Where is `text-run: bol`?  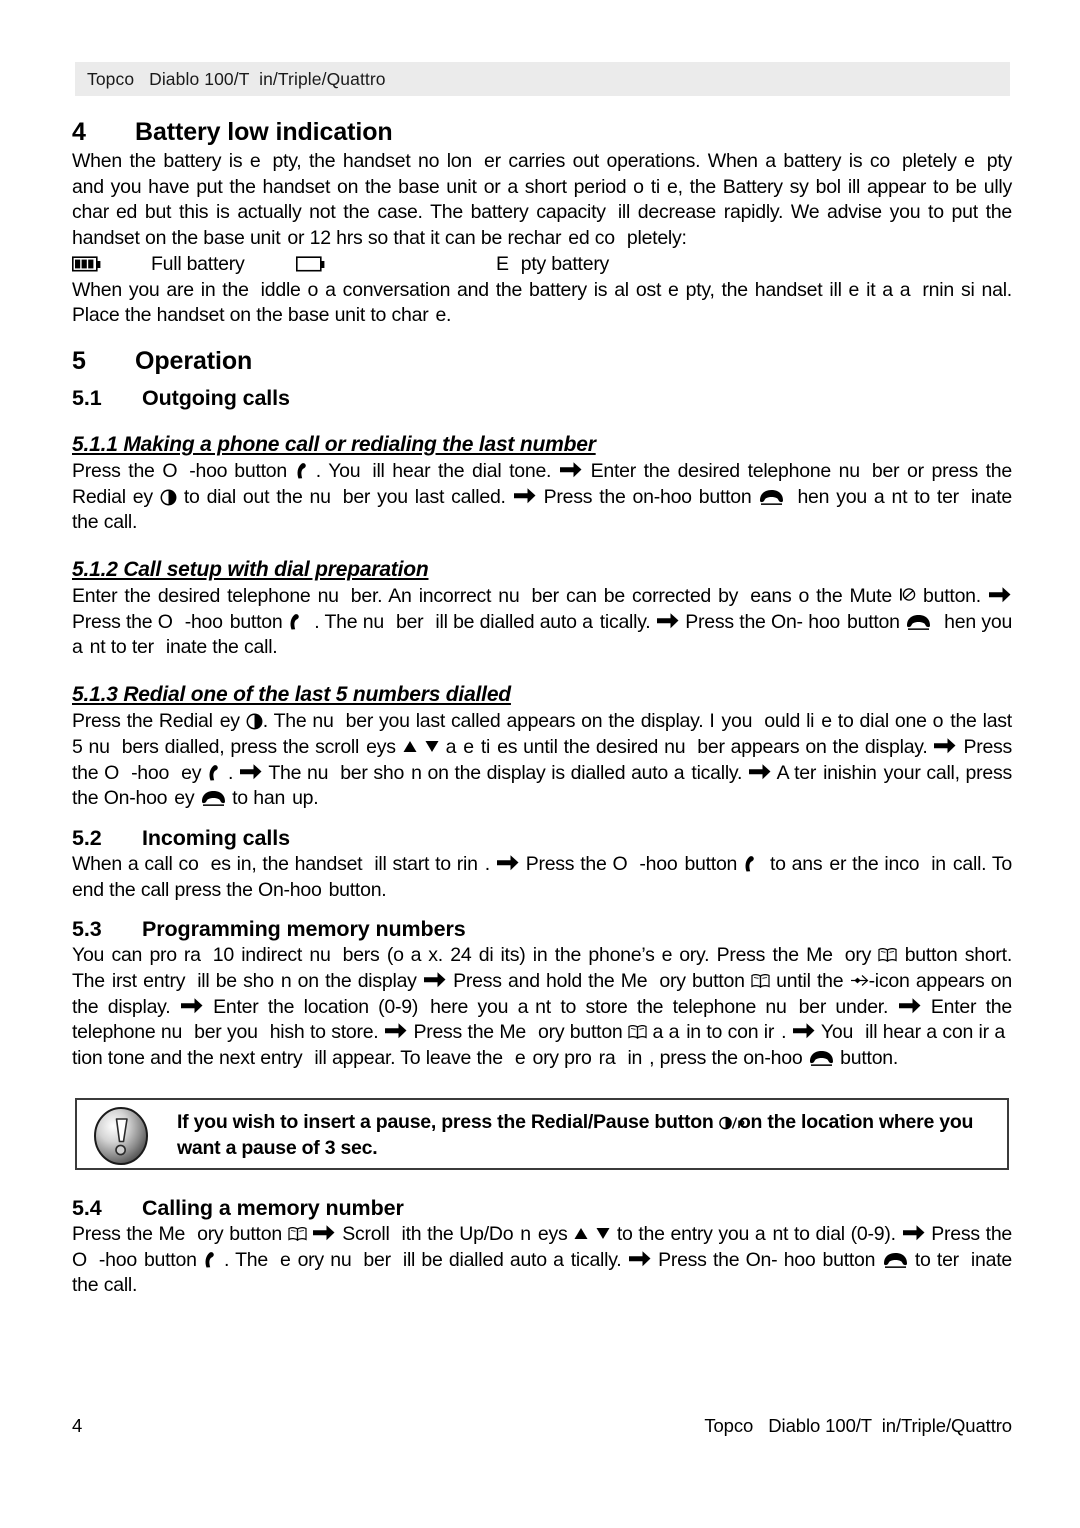
text-run: bol is located at coordinates (828, 186).